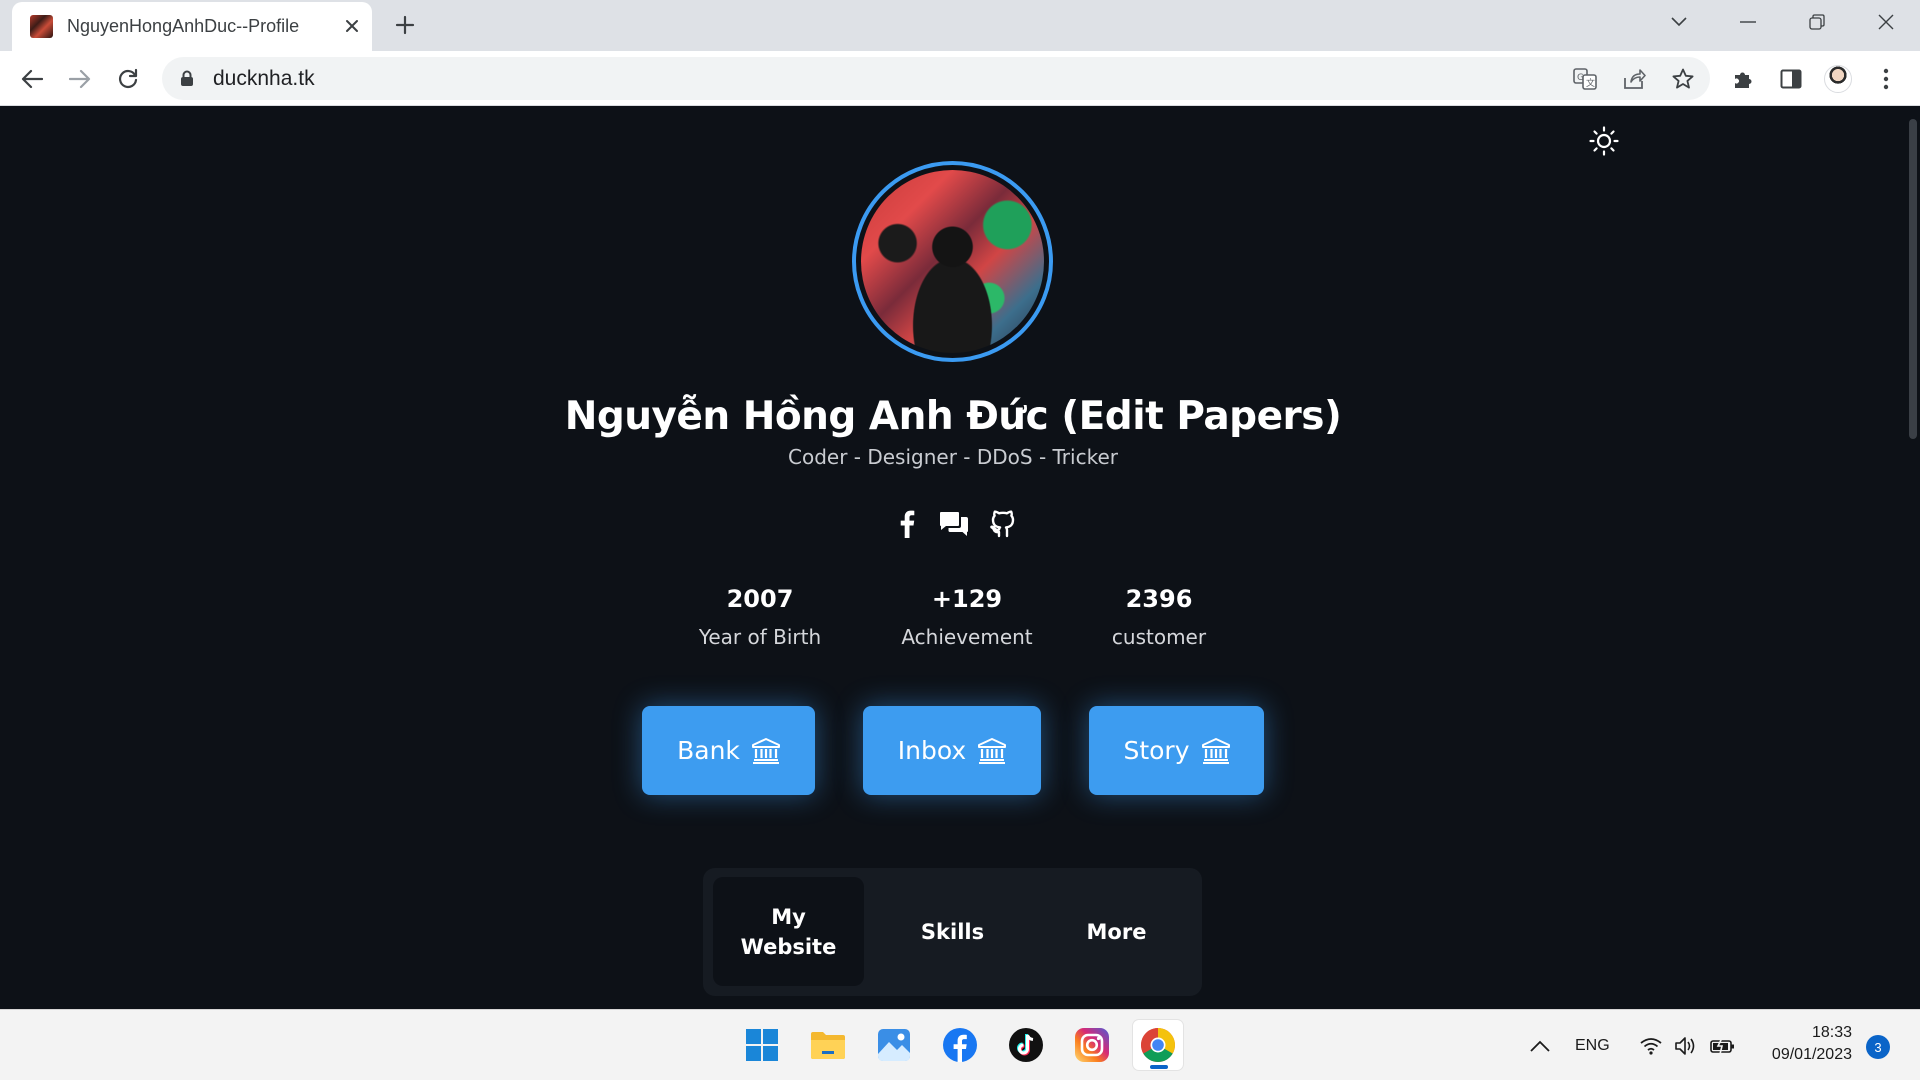  What do you see at coordinates (80, 79) in the screenshot?
I see `forward-arrow-icon` at bounding box center [80, 79].